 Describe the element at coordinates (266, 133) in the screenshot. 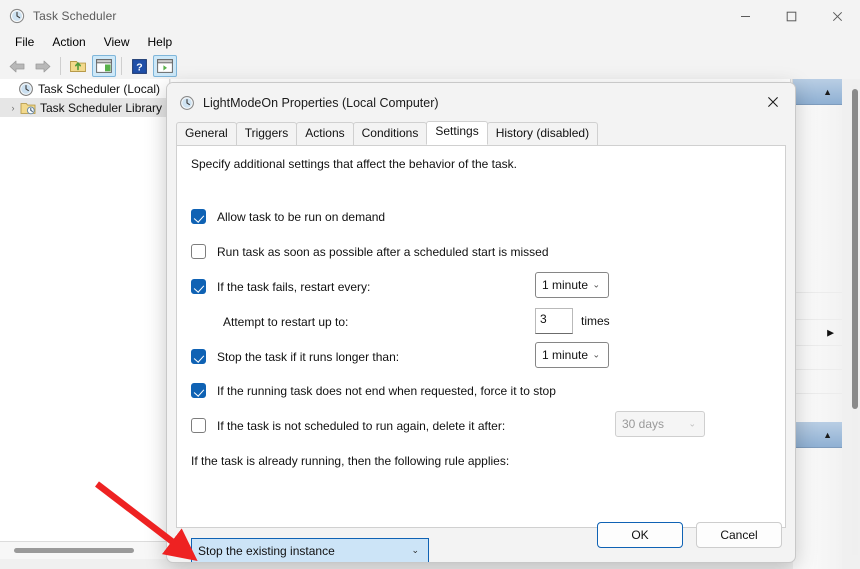

I see `tab-triggers: Triggers` at that location.